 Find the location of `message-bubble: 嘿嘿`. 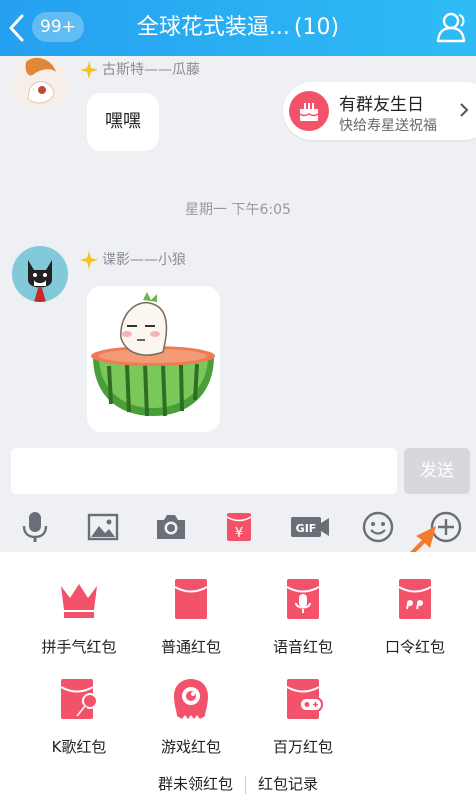

message-bubble: 嘿嘿 is located at coordinates (123, 122).